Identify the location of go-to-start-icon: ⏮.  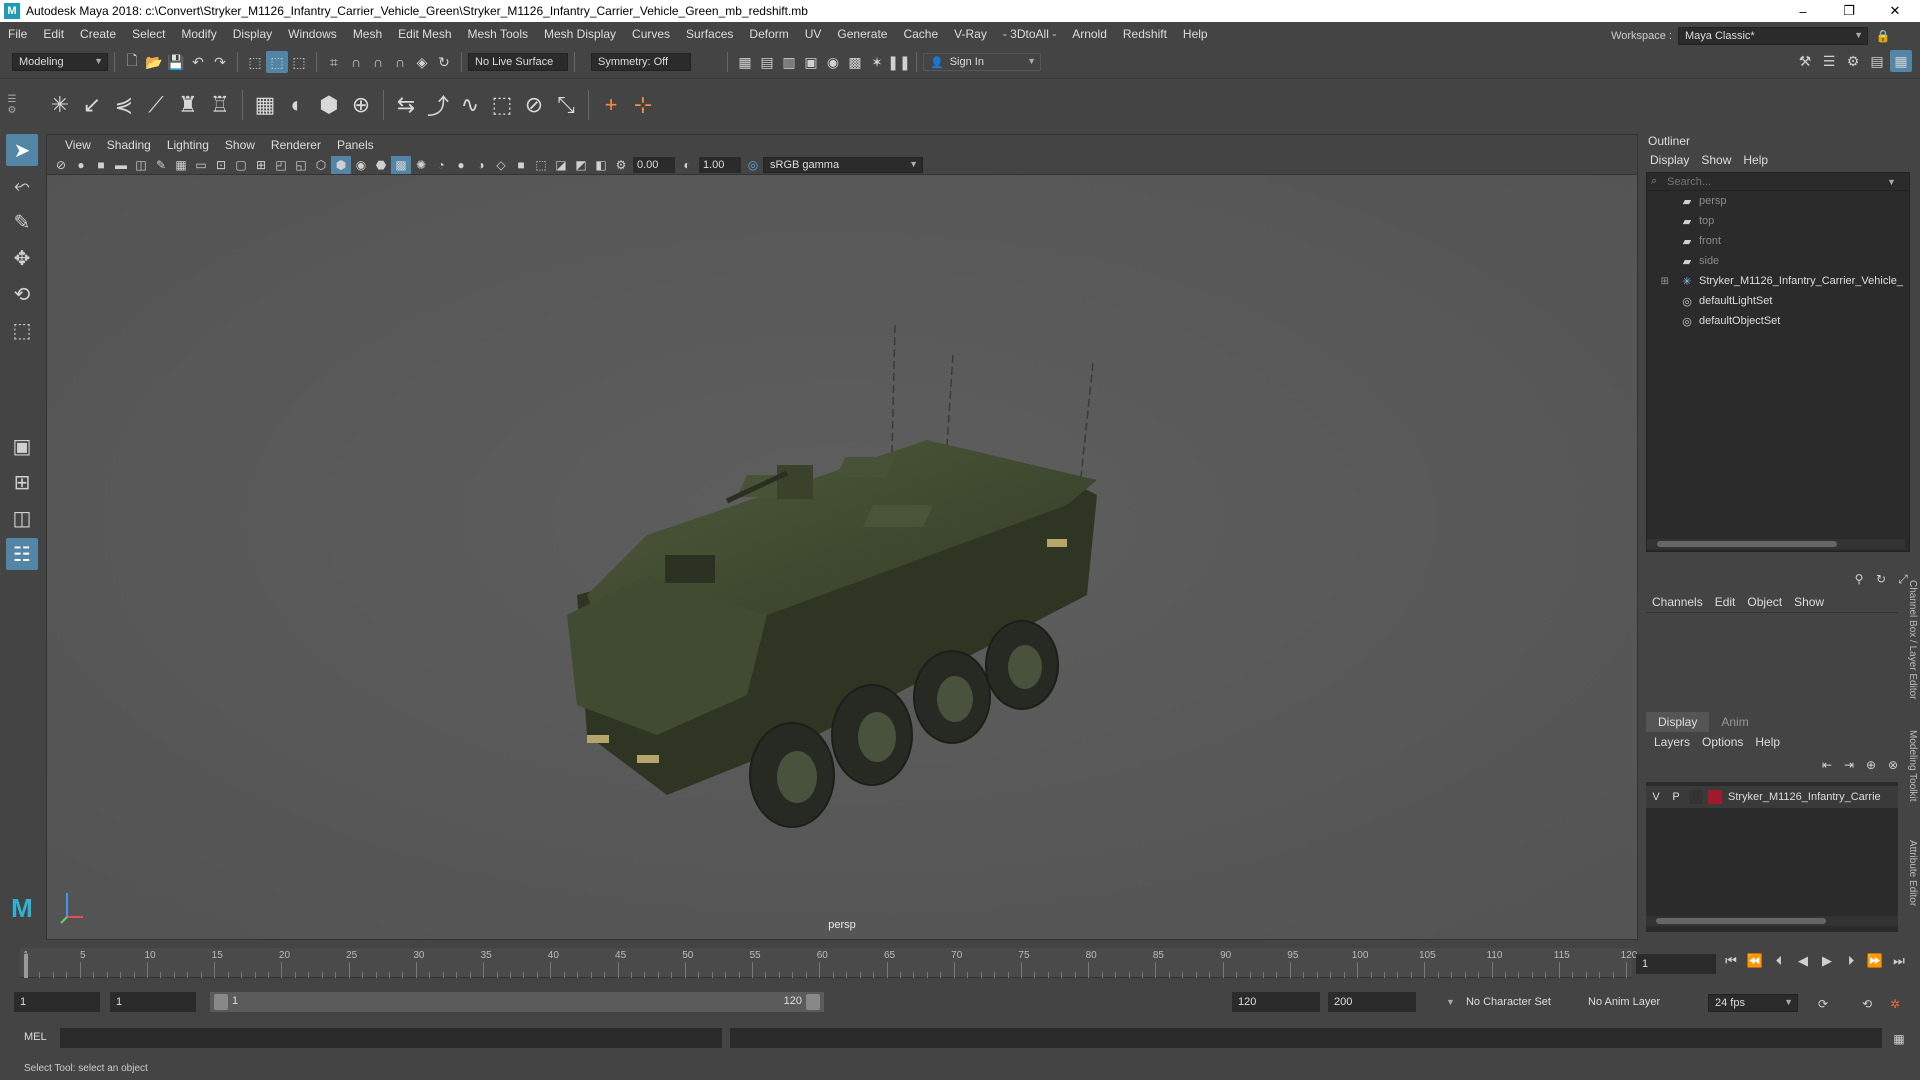
(1731, 961).